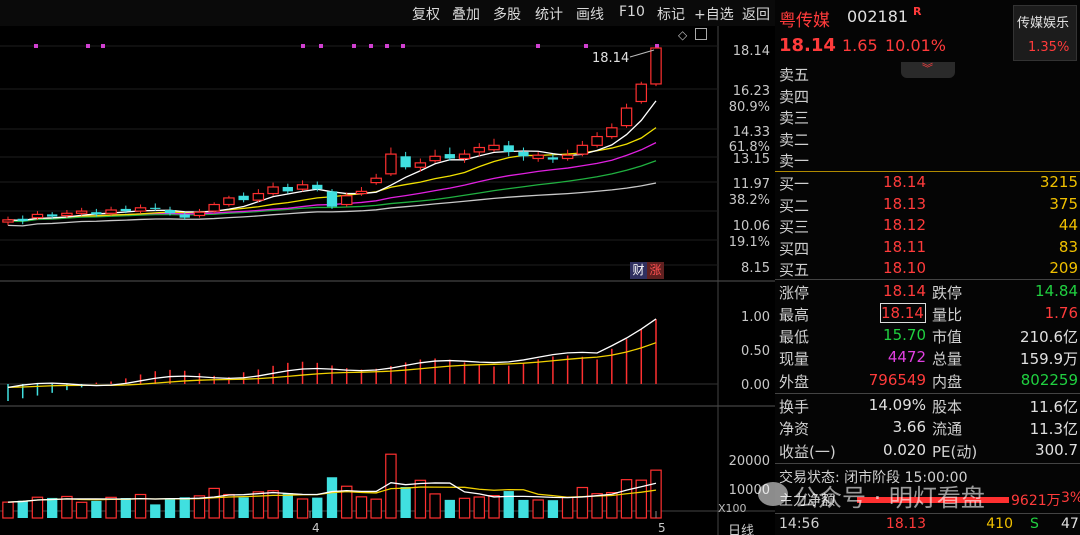  I want to click on main-flow-pct: 3%, so click(1070, 498).